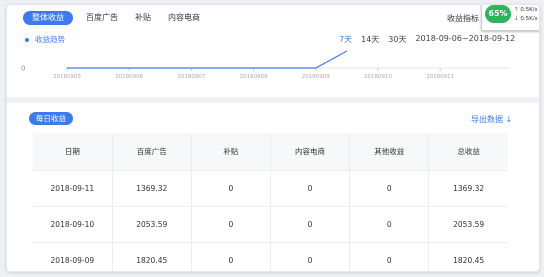 This screenshot has width=544, height=277. What do you see at coordinates (48, 18) in the screenshot?
I see `tab-overall-income: 整体收益` at bounding box center [48, 18].